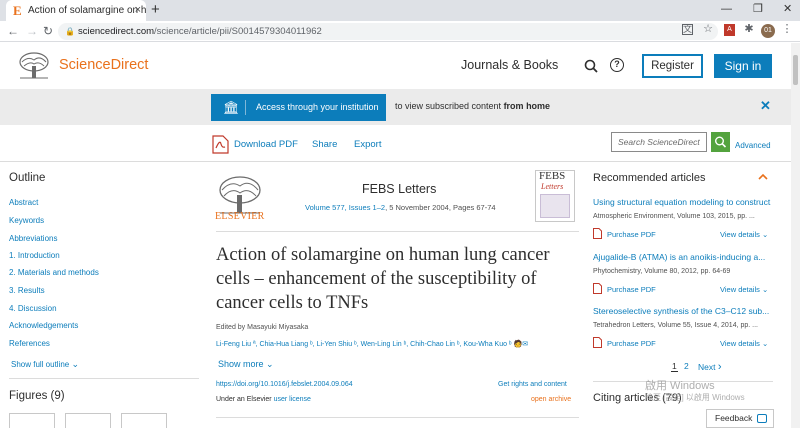 The image size is (800, 428). I want to click on translate-icon: 文, so click(687, 29).